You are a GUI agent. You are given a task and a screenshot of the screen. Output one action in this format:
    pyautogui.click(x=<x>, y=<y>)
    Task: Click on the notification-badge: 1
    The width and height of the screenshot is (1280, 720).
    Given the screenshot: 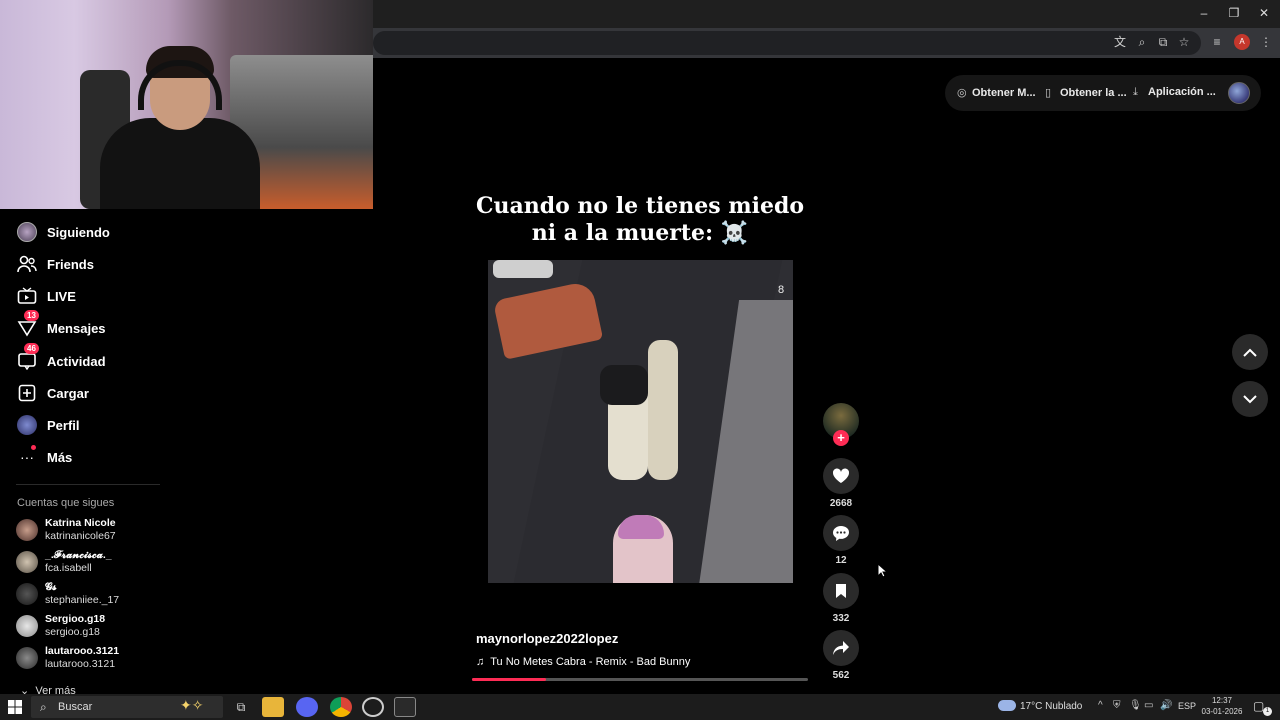 What is the action you would take?
    pyautogui.click(x=1267, y=711)
    